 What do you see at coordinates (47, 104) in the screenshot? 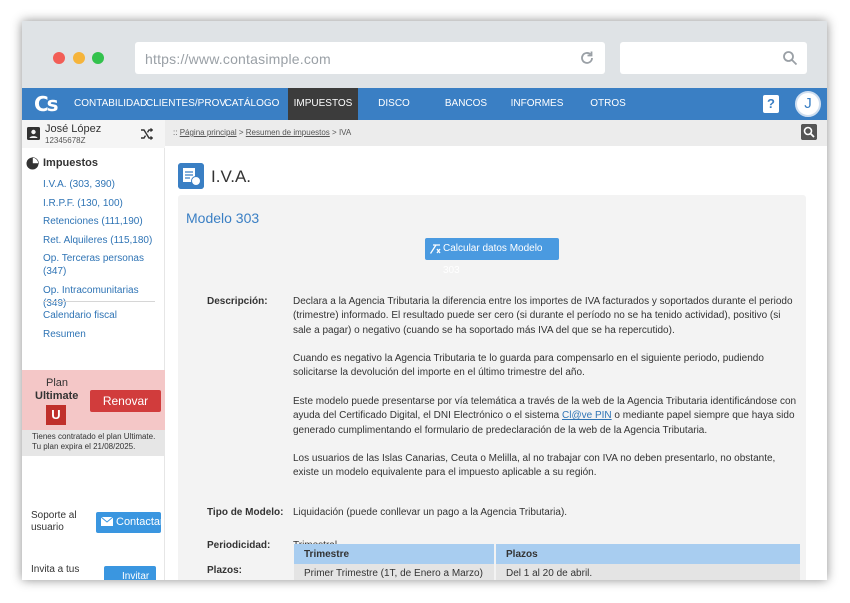
I see `contasimple-logo: Cs` at bounding box center [47, 104].